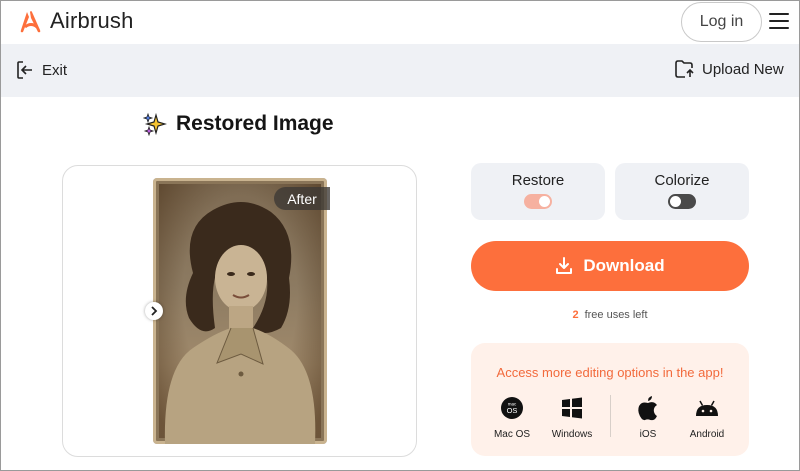  What do you see at coordinates (575, 315) in the screenshot?
I see `free-uses-count: 2` at bounding box center [575, 315].